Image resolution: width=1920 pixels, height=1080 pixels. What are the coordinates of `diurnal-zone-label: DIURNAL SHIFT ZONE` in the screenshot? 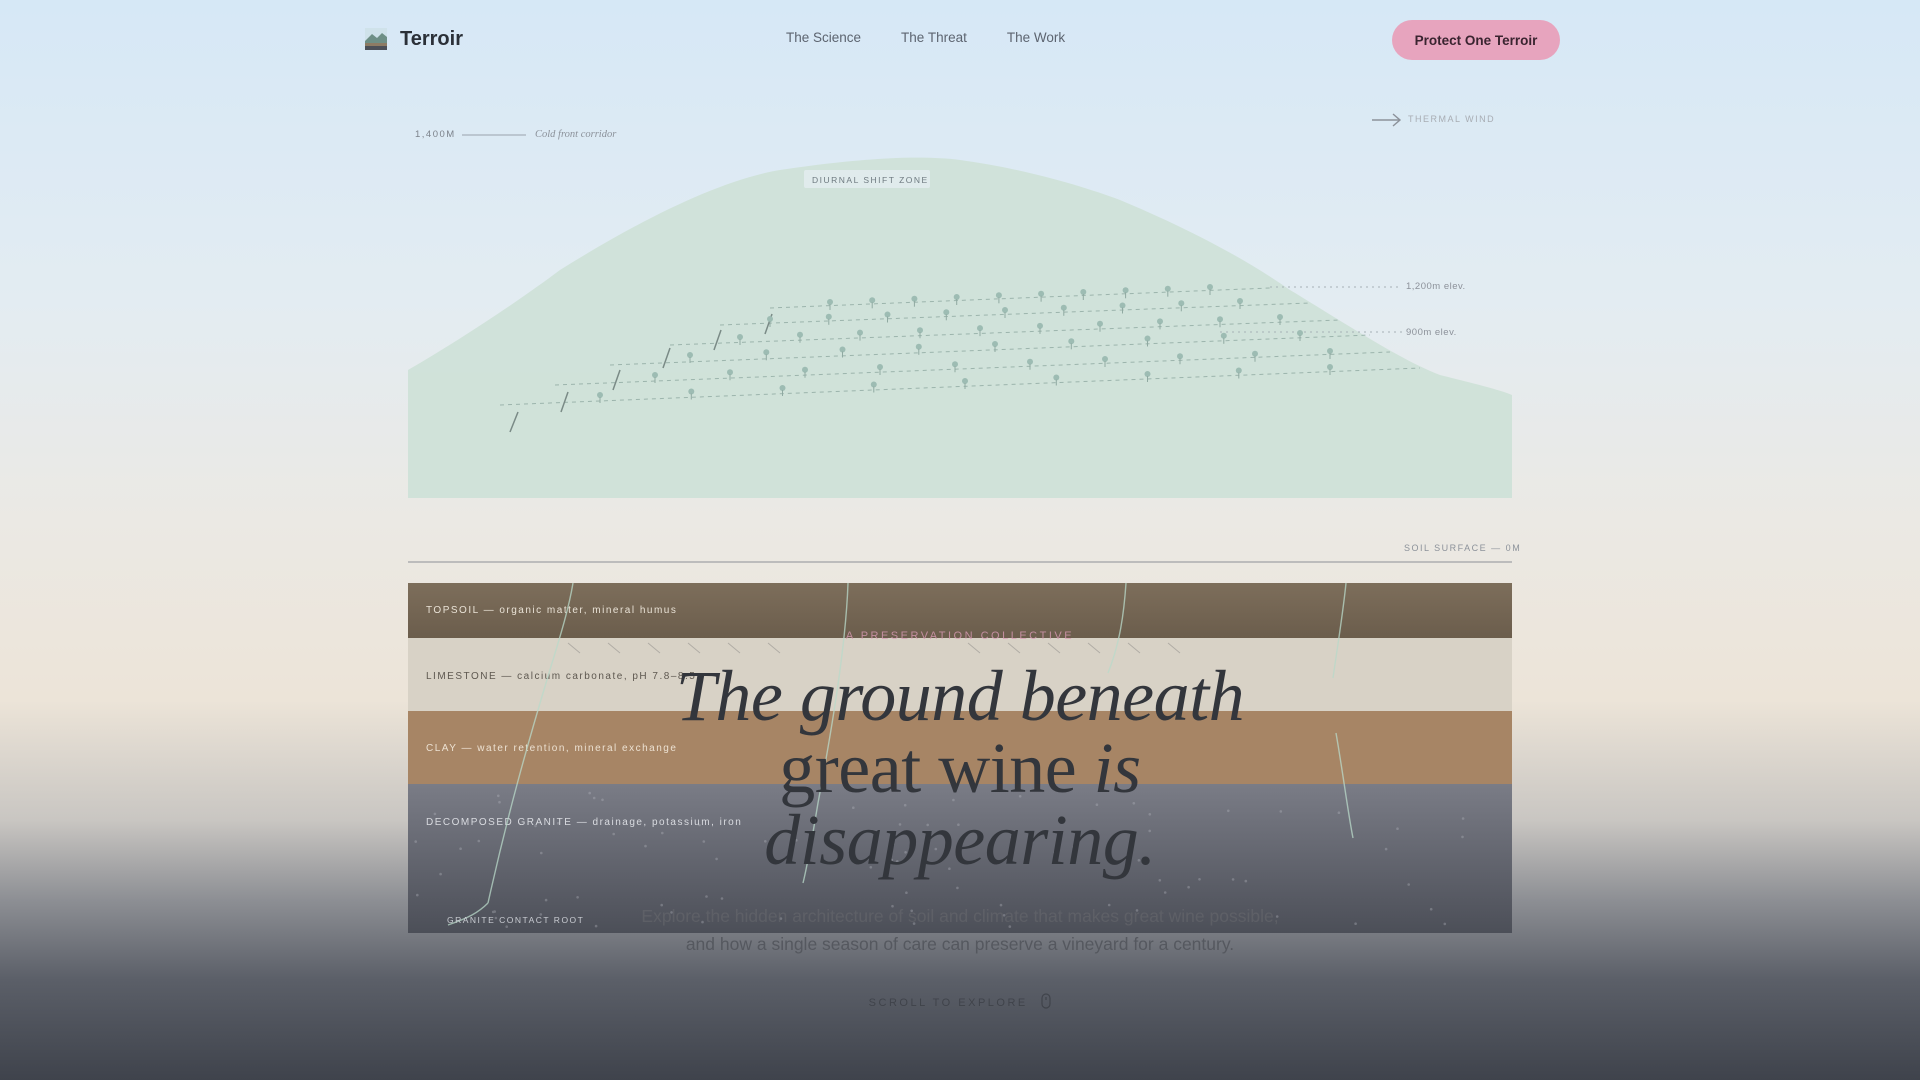 It's located at (870, 180).